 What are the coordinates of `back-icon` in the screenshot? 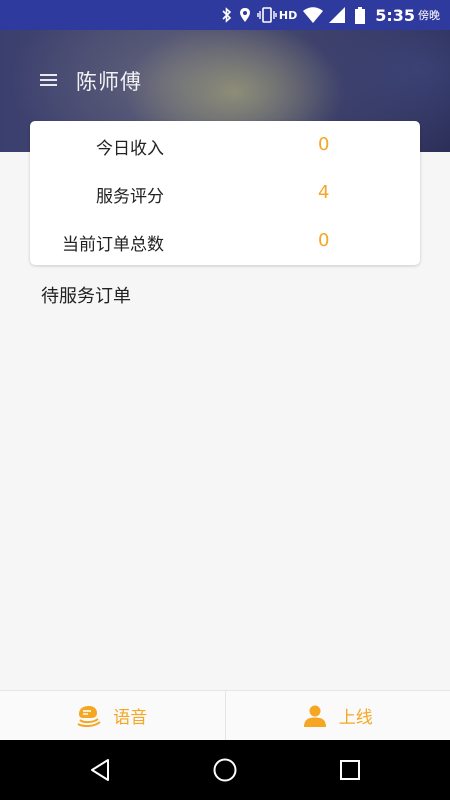 It's located at (100, 770).